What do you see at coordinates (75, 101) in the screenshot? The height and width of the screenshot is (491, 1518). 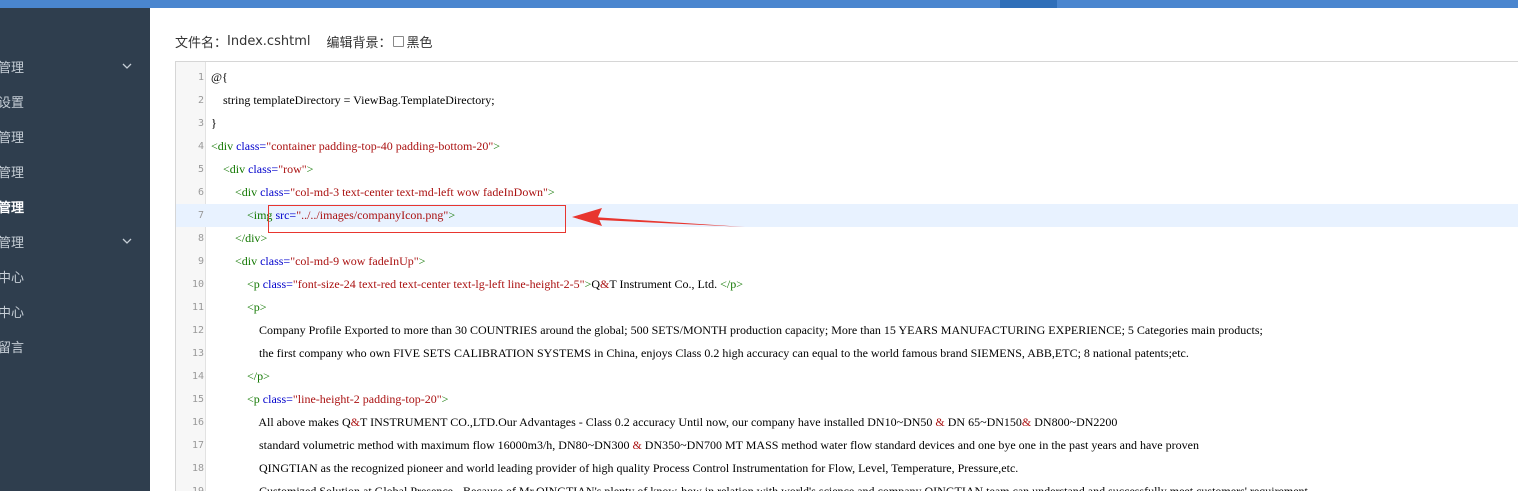 I see `sidebar-item: 设置` at bounding box center [75, 101].